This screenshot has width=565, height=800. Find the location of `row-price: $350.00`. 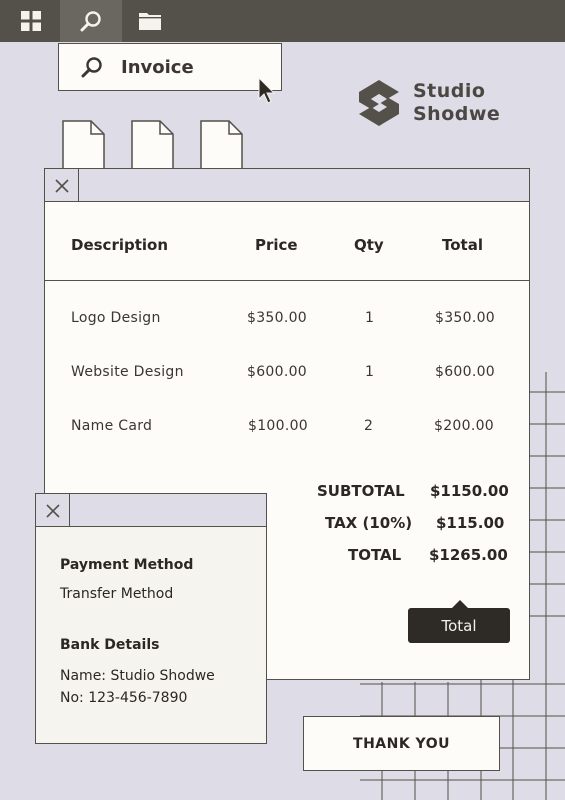

row-price: $350.00 is located at coordinates (277, 318).